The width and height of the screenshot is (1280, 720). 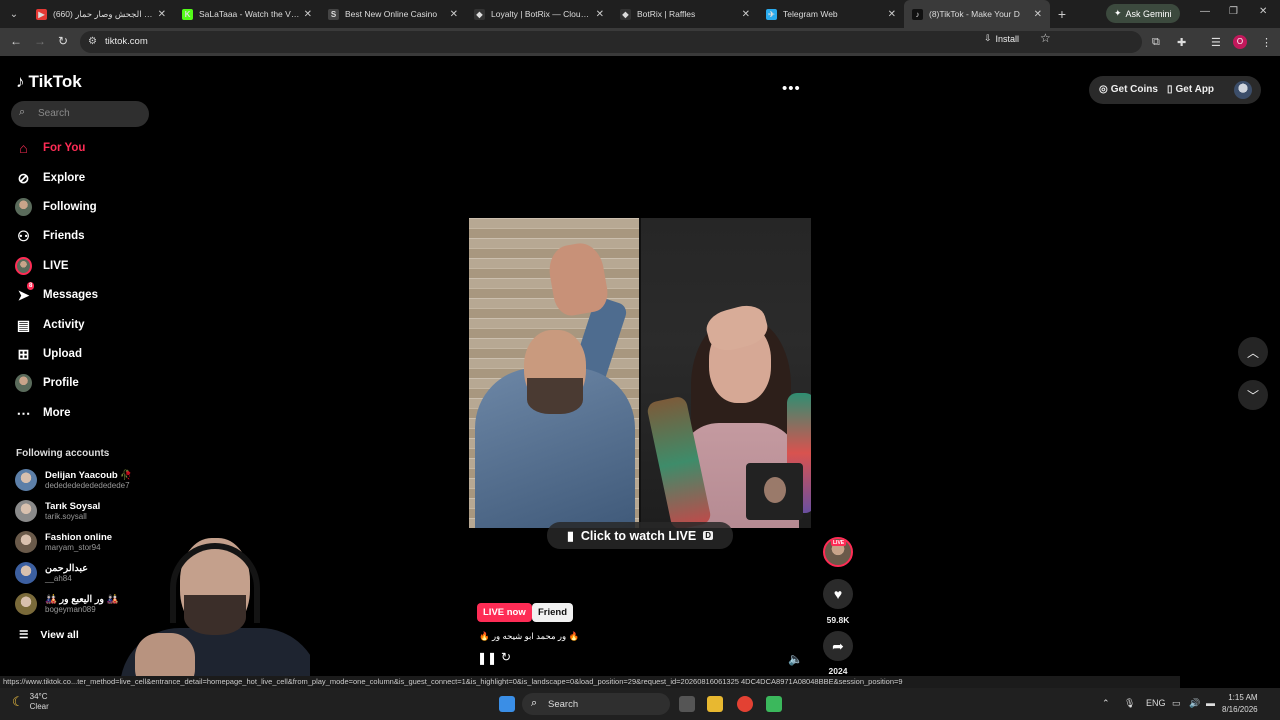 I want to click on share-button: ➦, so click(x=838, y=646).